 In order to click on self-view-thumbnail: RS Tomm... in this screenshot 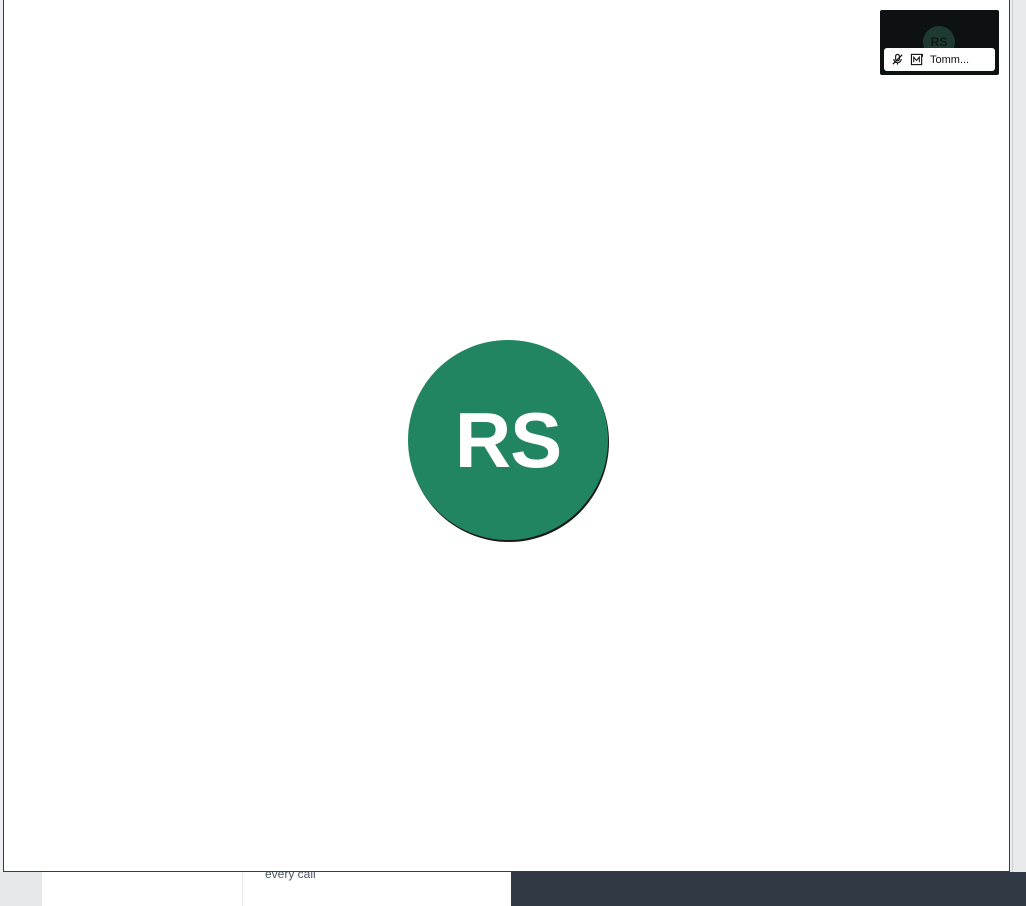, I will do `click(939, 42)`.